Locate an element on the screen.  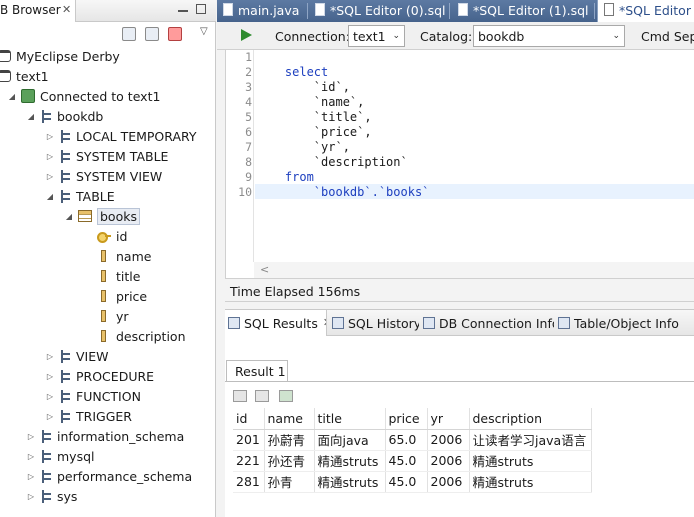
view-tab-3: Table/Object Info is located at coordinates (620, 323).